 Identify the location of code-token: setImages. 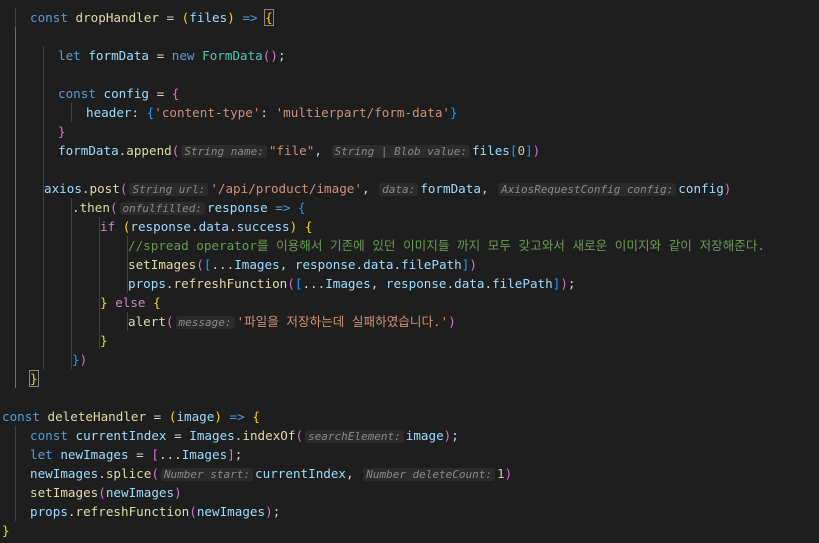
(162, 264).